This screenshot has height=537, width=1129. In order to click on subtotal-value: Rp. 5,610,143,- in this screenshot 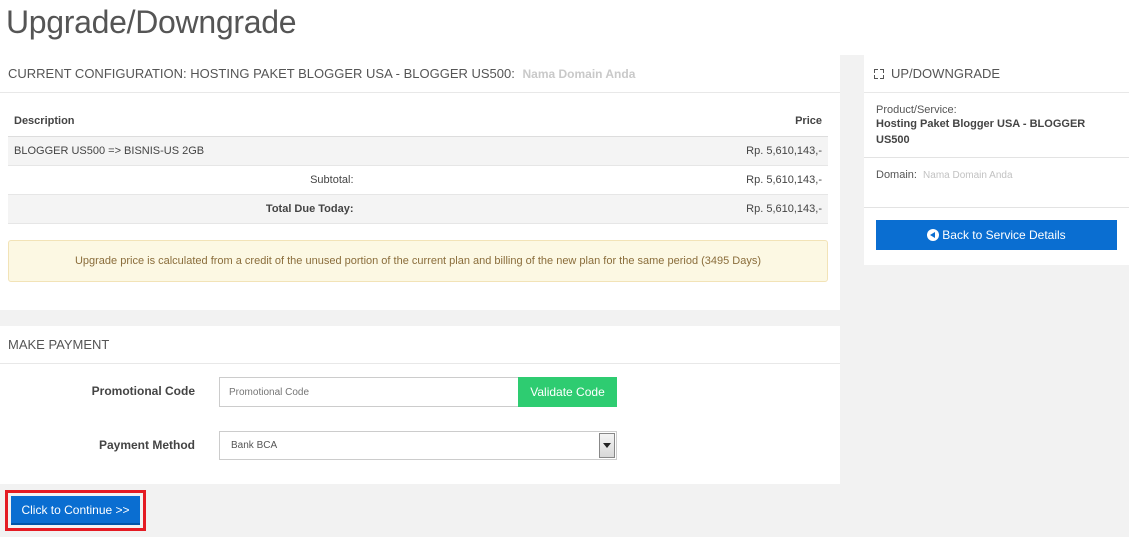, I will do `click(758, 180)`.